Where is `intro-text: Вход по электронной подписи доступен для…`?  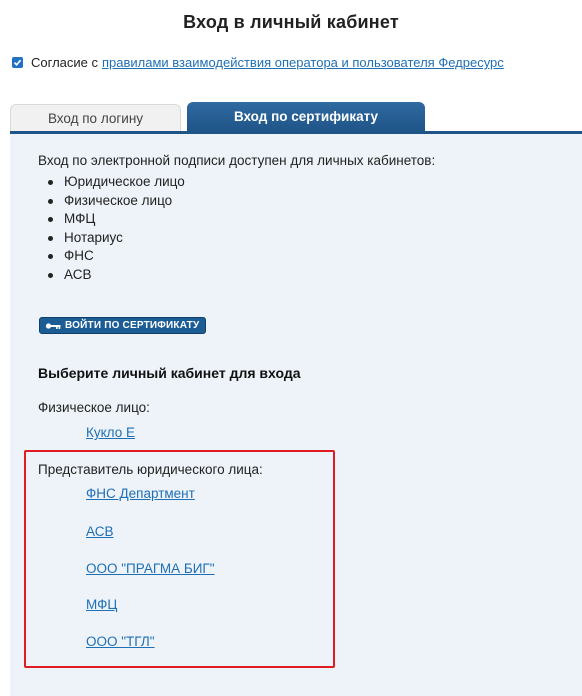 intro-text: Вход по электронной подписи доступен для… is located at coordinates (237, 160).